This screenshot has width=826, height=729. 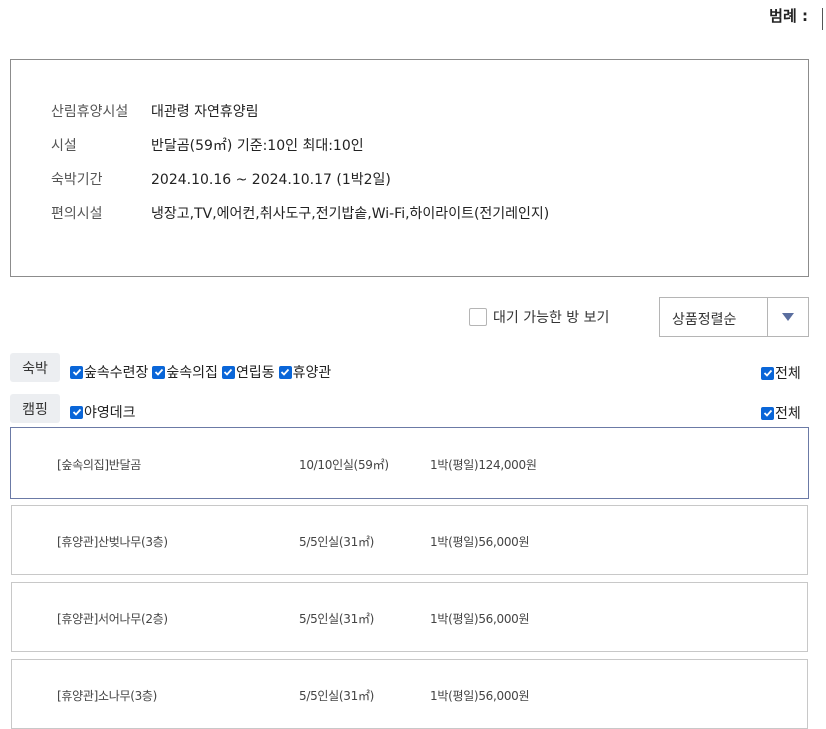 I want to click on checkbox-recreation-hall: 휴양관, so click(x=305, y=372).